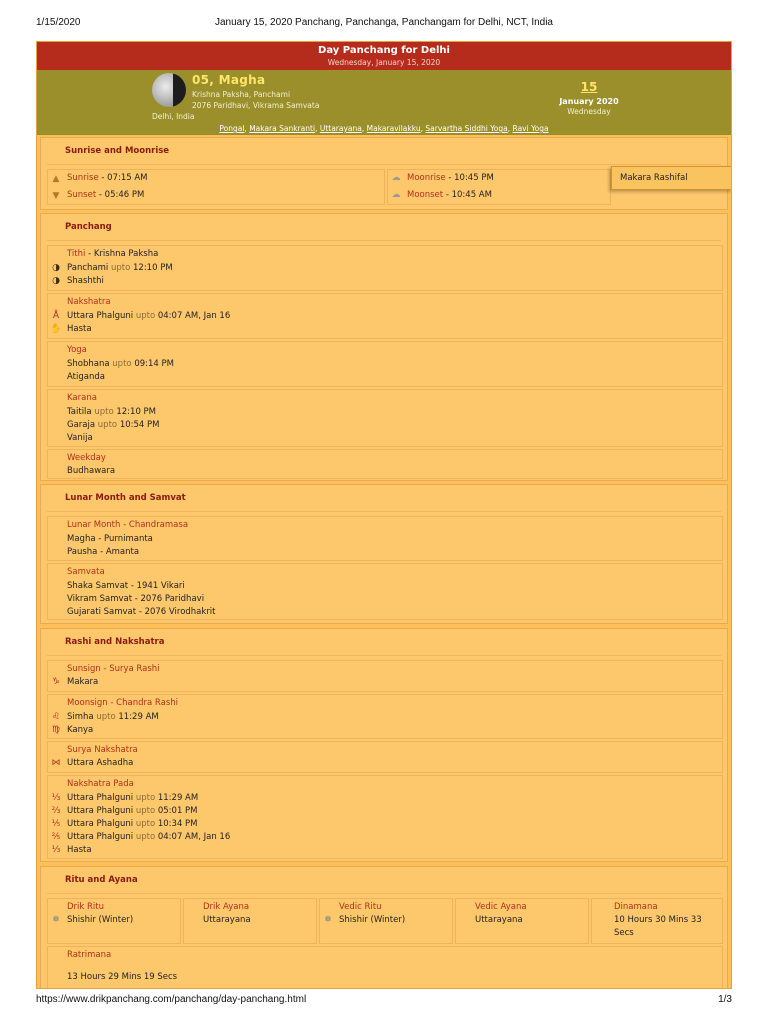 This screenshot has height=1024, width=768. I want to click on dinamana-value: 10 Hours 30 Mins 33, so click(658, 920).